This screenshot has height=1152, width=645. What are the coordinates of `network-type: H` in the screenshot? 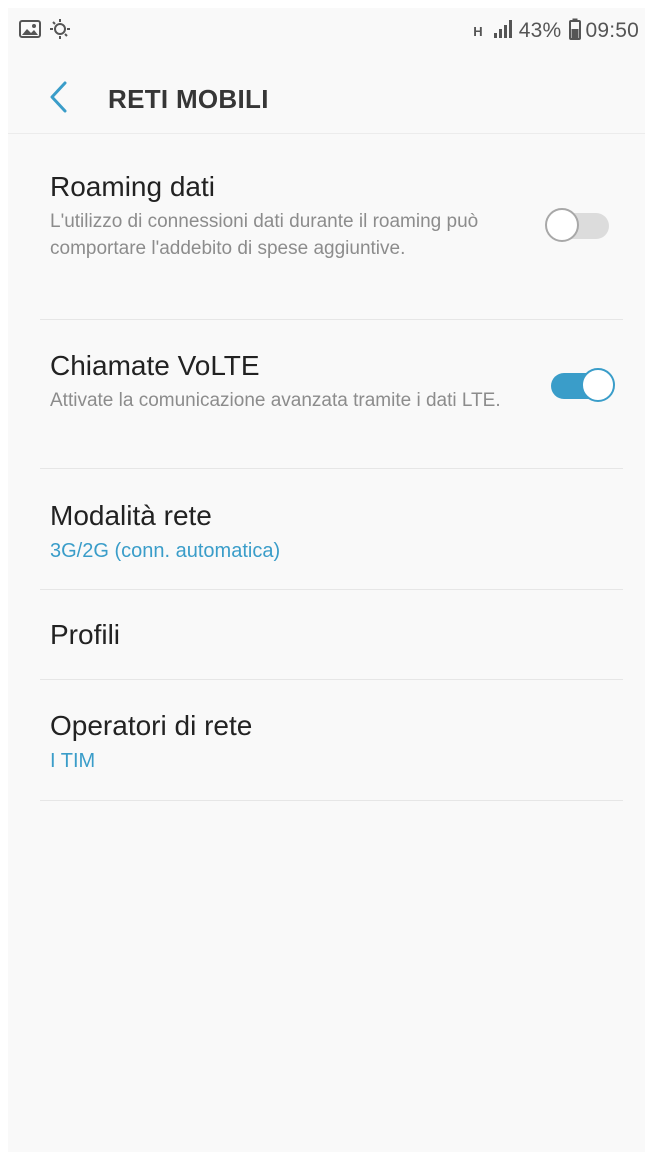 It's located at (478, 31).